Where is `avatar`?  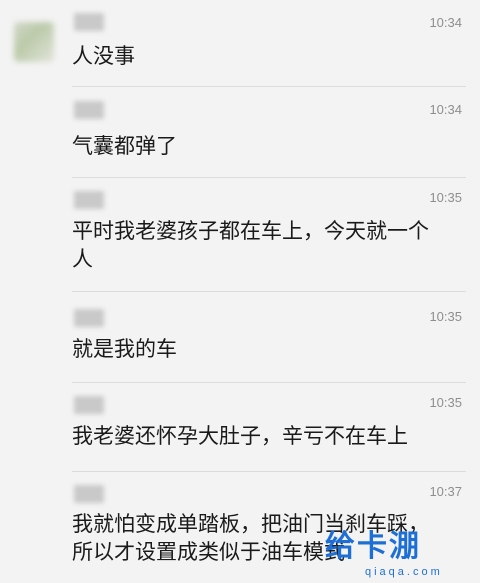
avatar is located at coordinates (34, 42).